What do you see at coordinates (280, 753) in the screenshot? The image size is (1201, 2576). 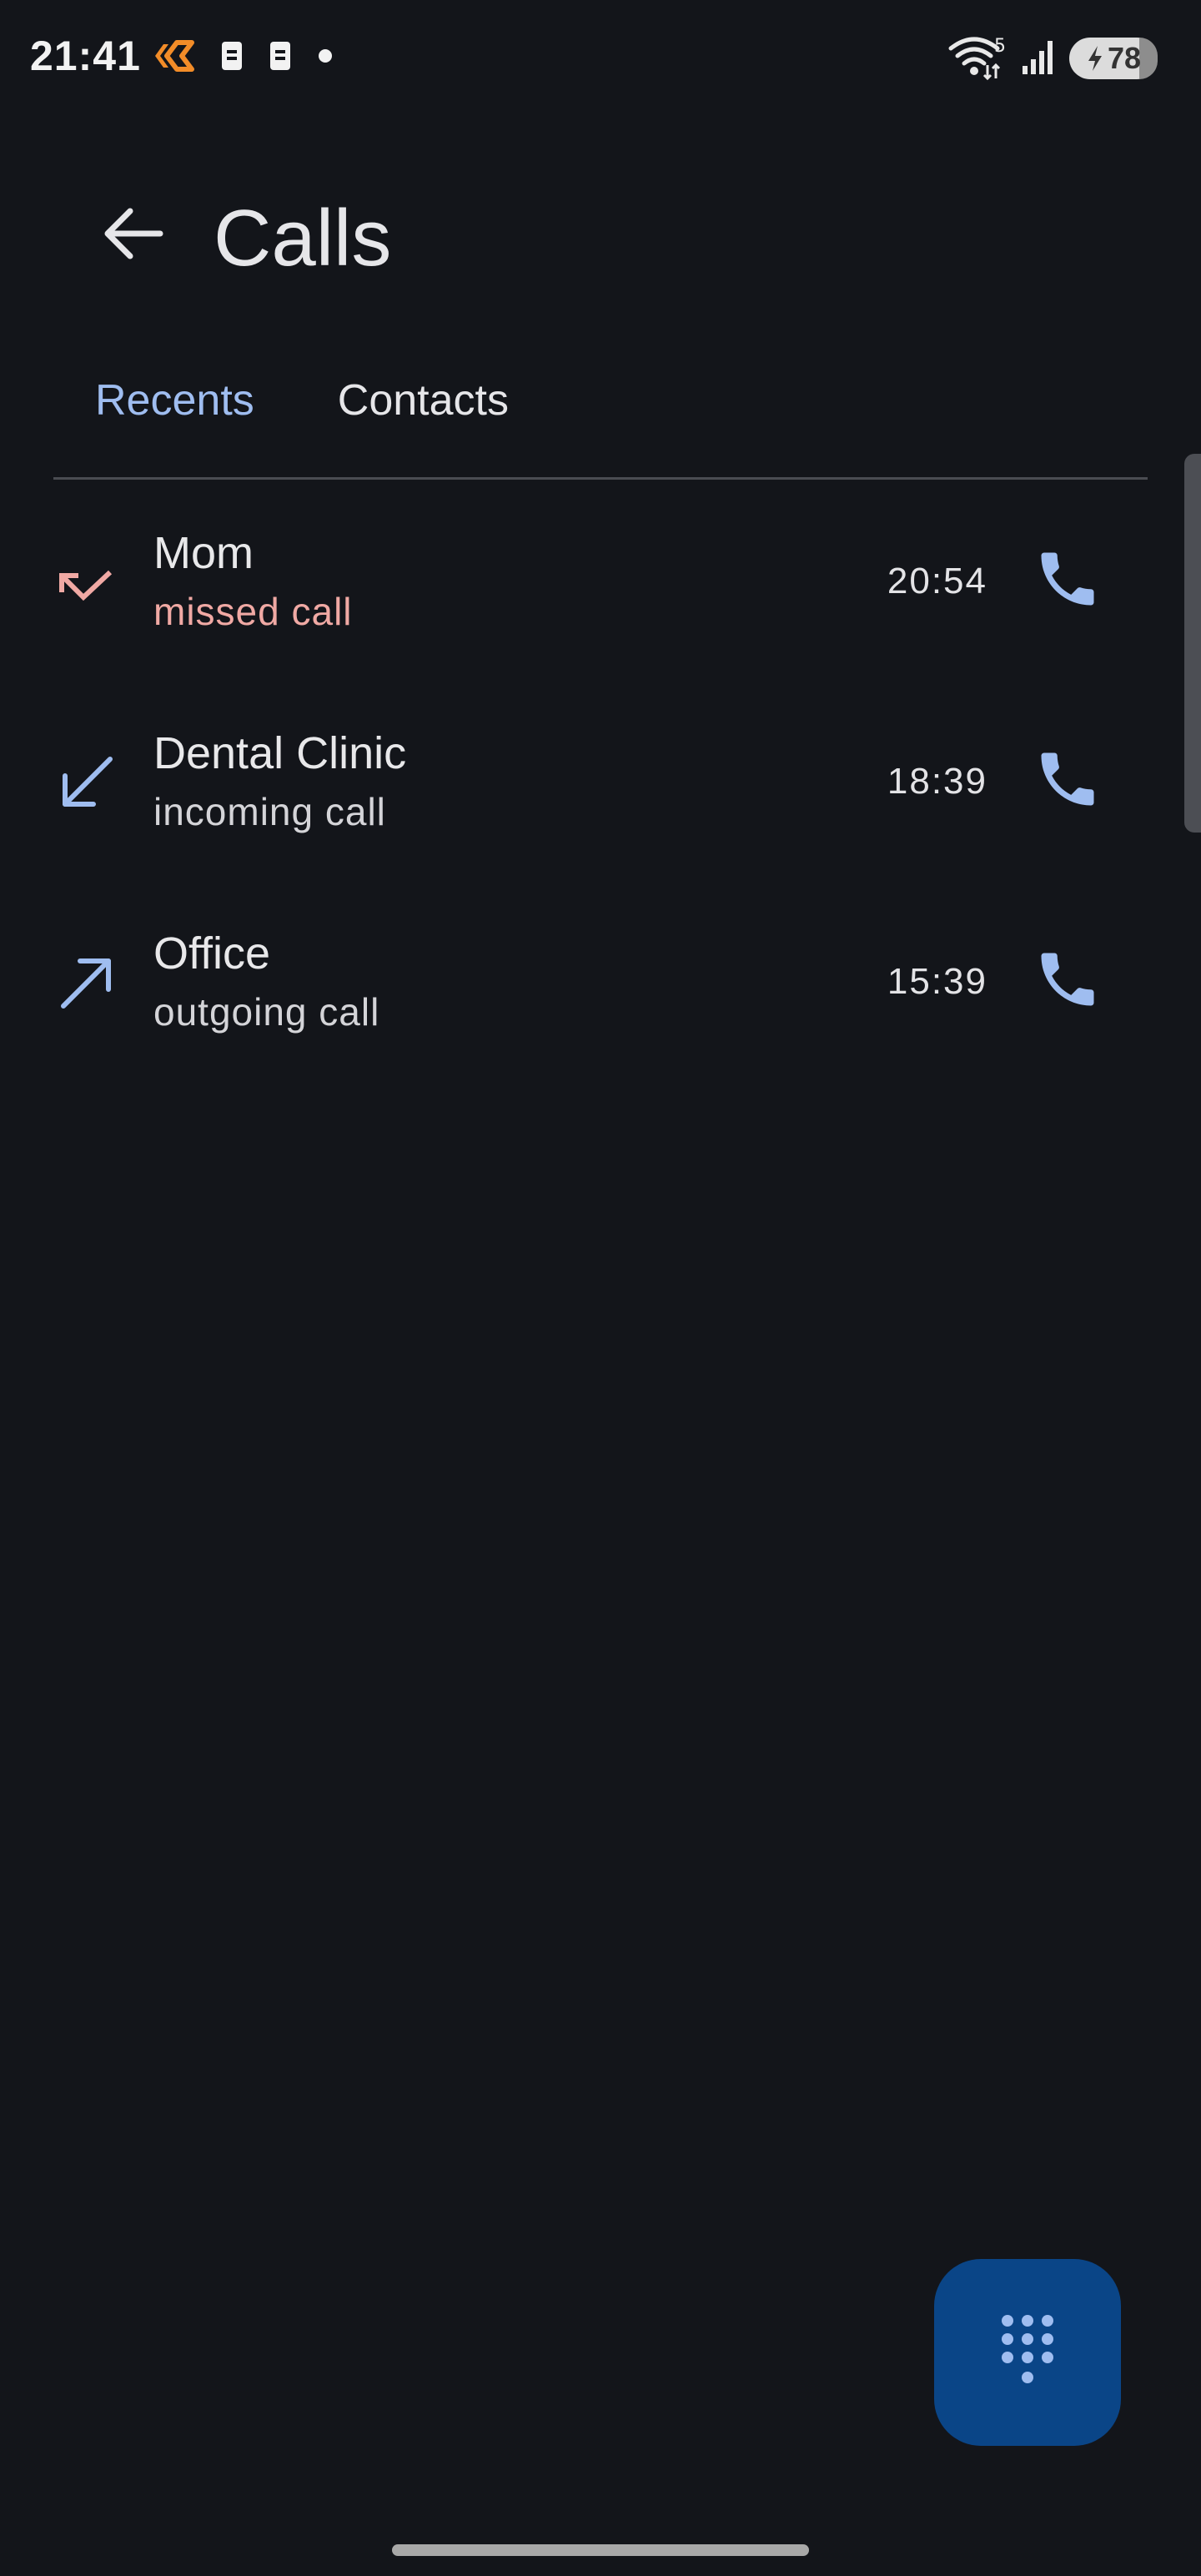 I see `contact-name: Dental Clinic` at bounding box center [280, 753].